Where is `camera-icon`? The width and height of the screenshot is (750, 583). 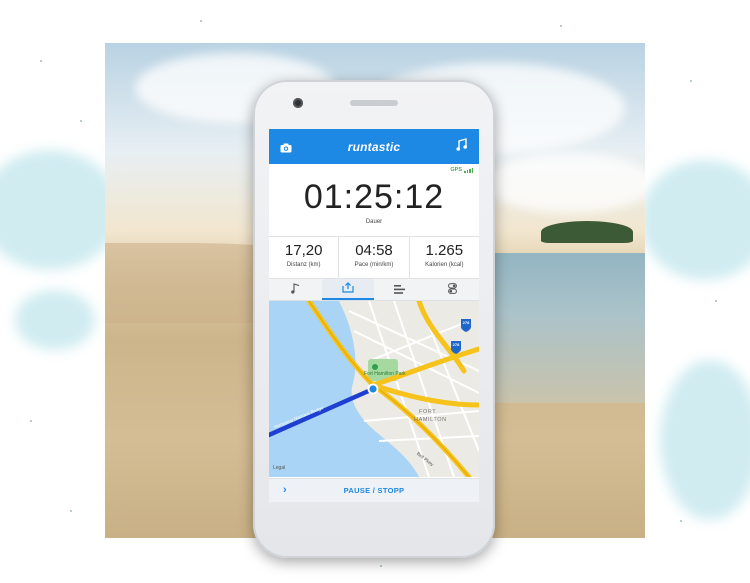 camera-icon is located at coordinates (286, 149).